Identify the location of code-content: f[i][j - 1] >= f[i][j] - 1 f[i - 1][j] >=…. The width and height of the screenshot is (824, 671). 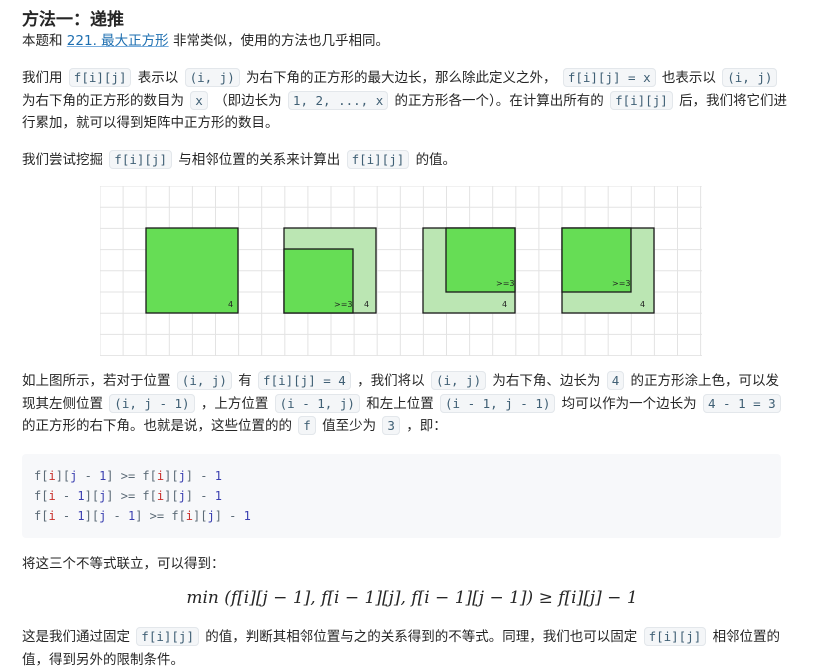
(401, 496).